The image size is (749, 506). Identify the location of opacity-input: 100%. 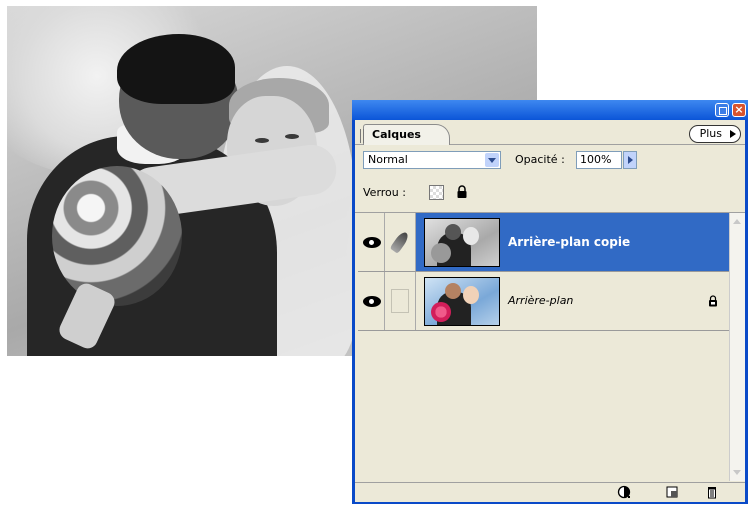
(599, 160).